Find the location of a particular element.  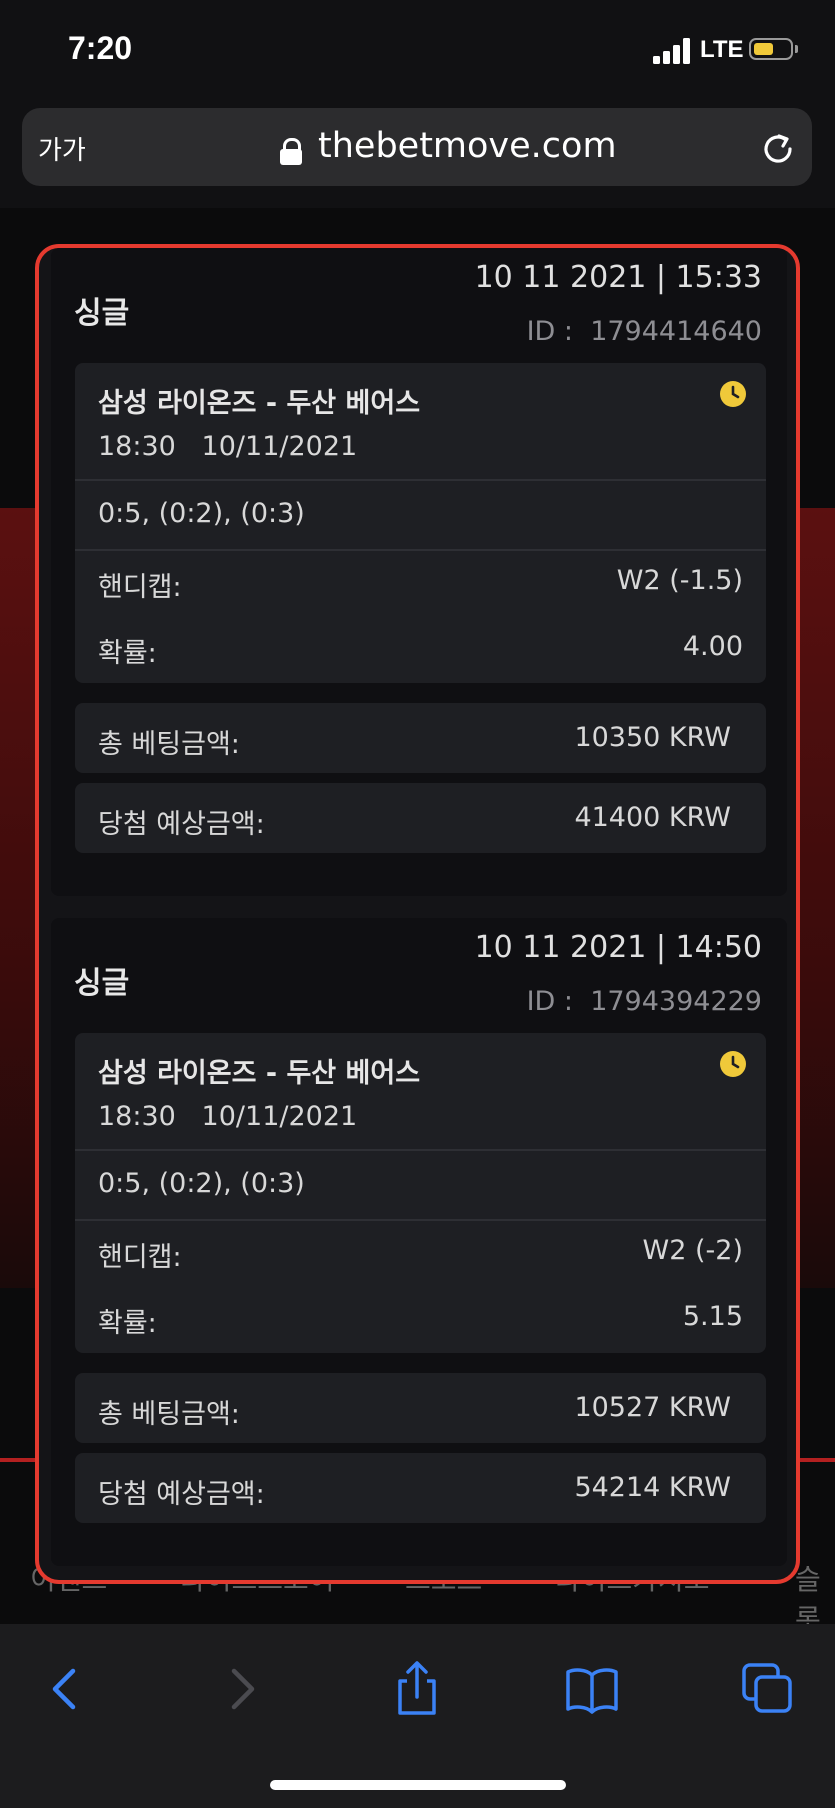

bet-id-line: ID : 1794414640 is located at coordinates (644, 331).